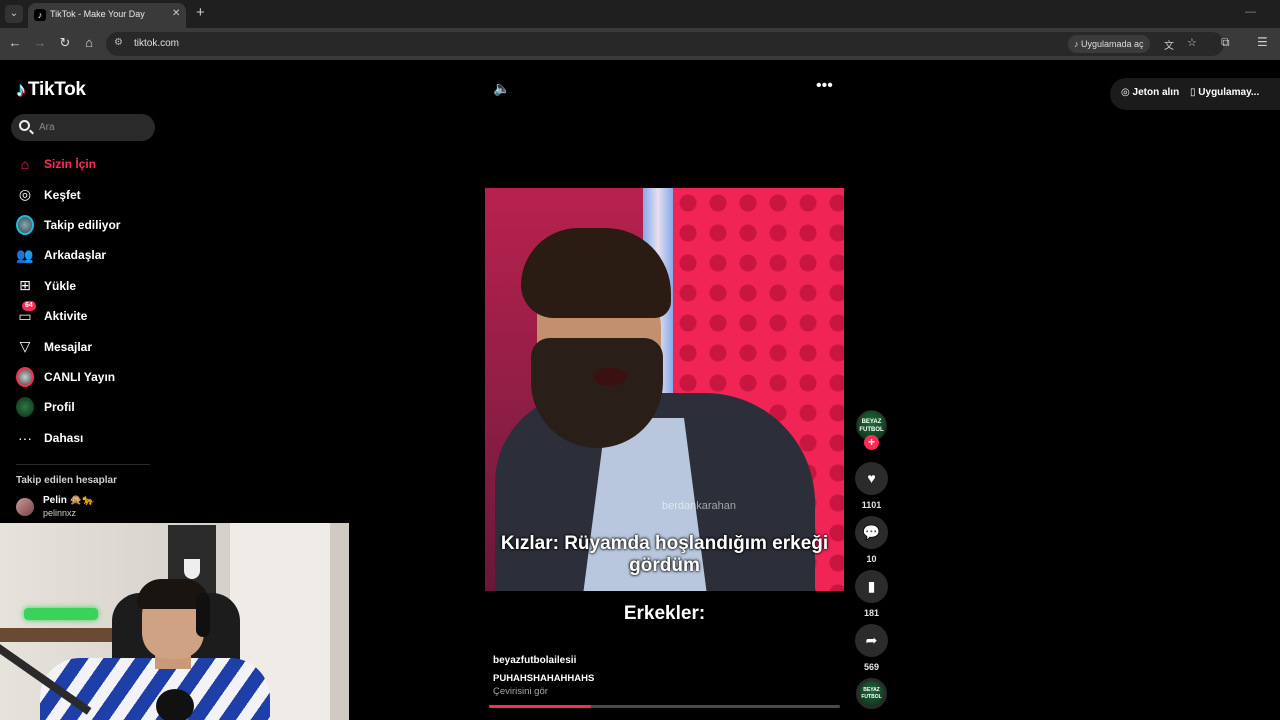 The width and height of the screenshot is (1280, 720). What do you see at coordinates (14, 14) in the screenshot?
I see `tab-search-chevron-icon: ⌄` at bounding box center [14, 14].